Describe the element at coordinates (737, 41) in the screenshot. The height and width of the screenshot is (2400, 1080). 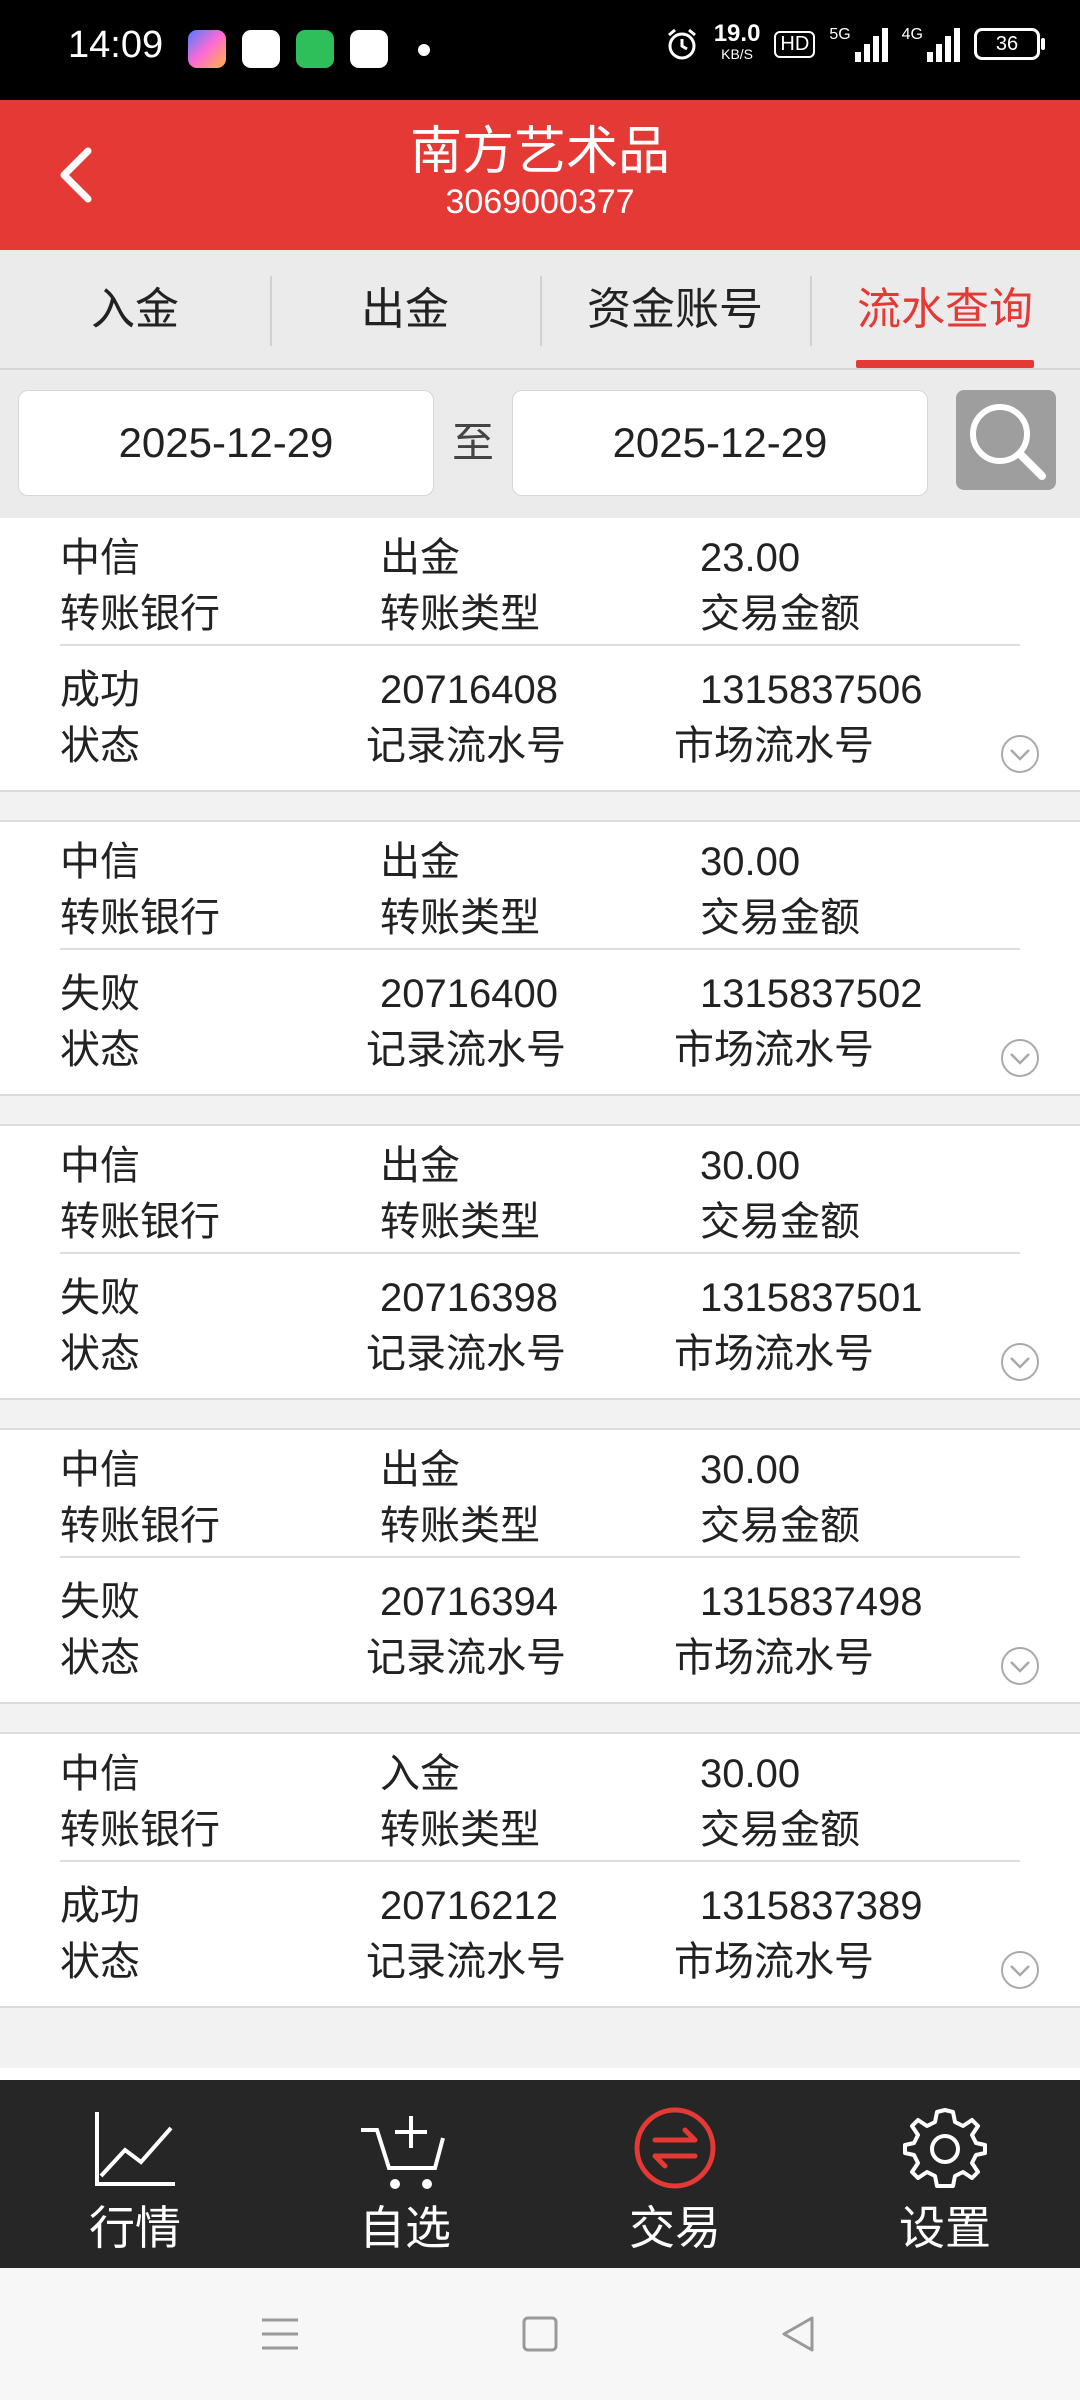
I see `net-speed: 19.0 KB/S` at that location.